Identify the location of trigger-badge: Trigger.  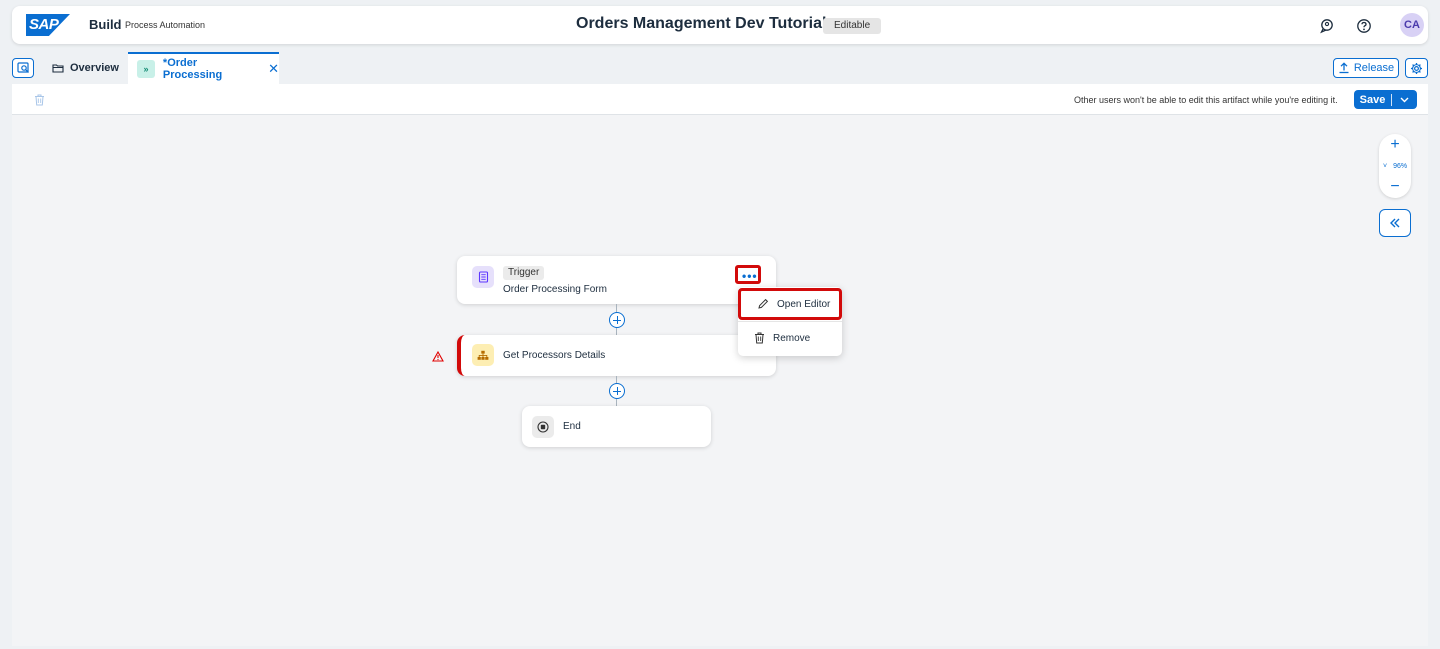
(524, 273).